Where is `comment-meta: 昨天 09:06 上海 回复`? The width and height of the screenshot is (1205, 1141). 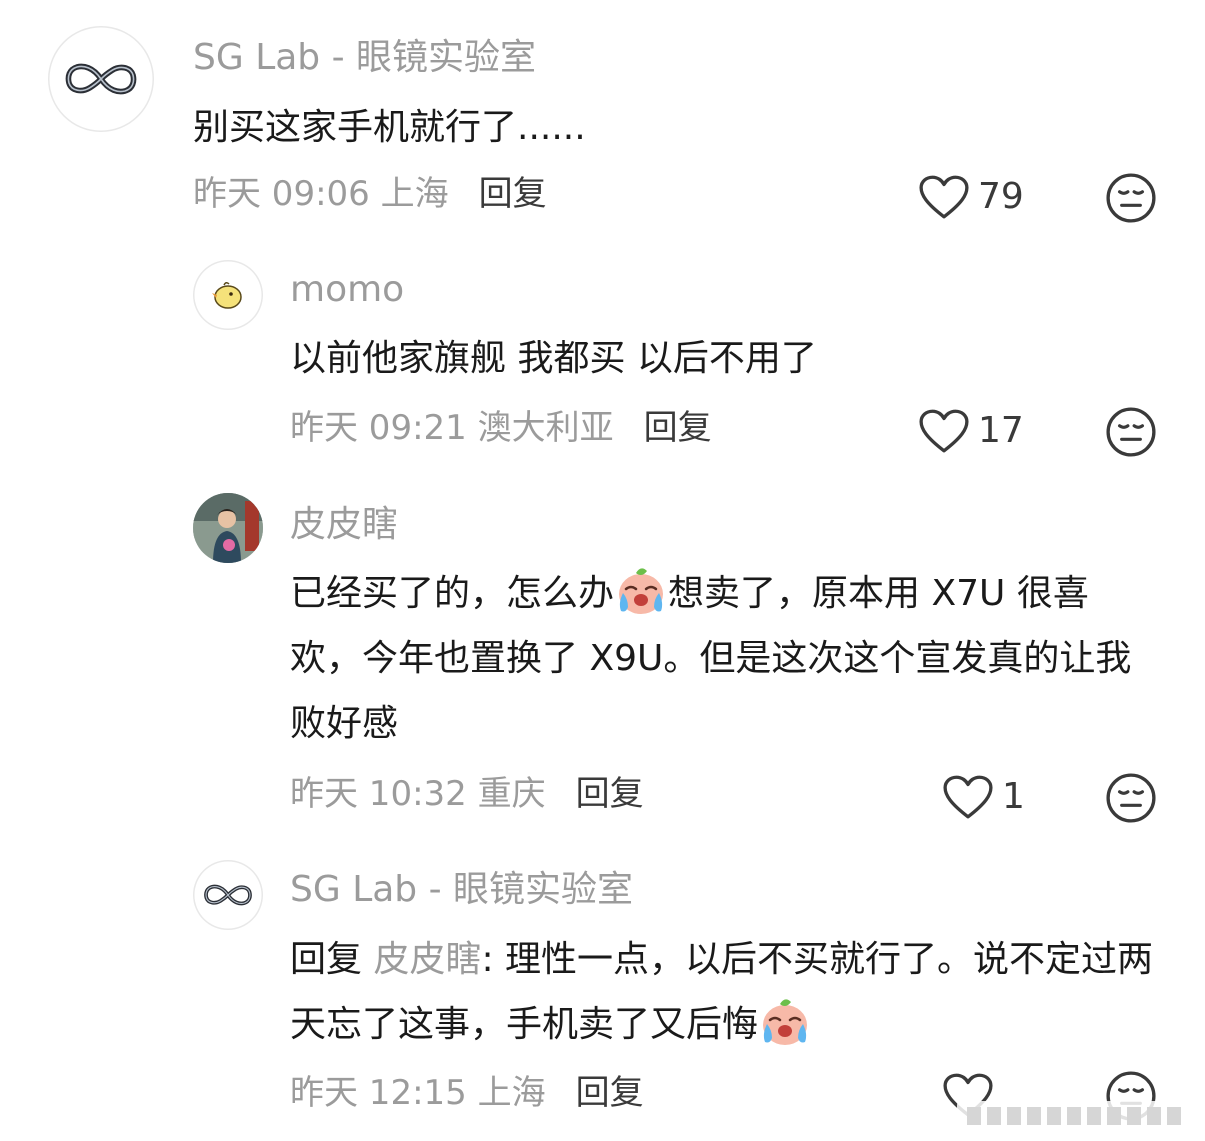
comment-meta: 昨天 09:06 上海 回复 is located at coordinates (370, 194).